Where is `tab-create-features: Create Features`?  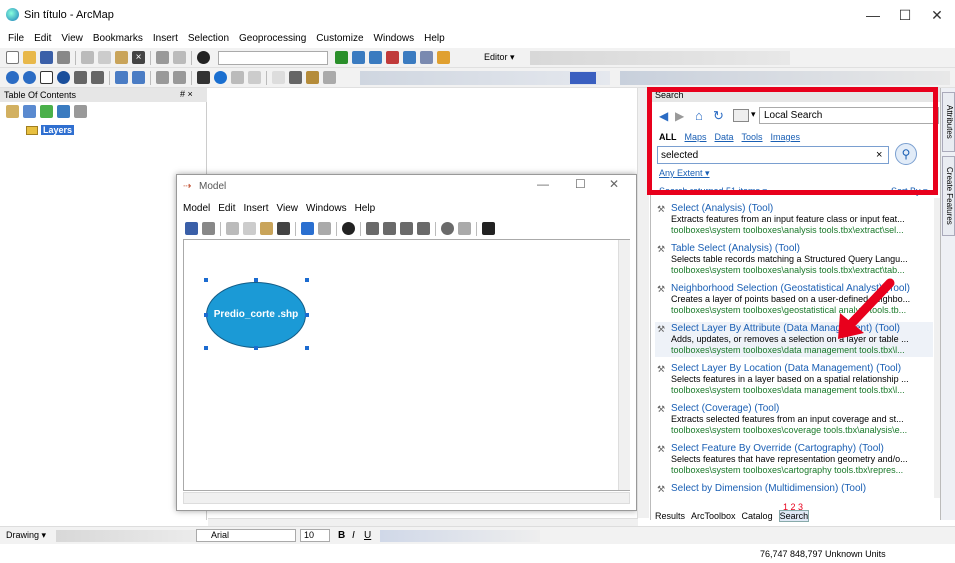
tab-create-features: Create Features is located at coordinates (948, 196).